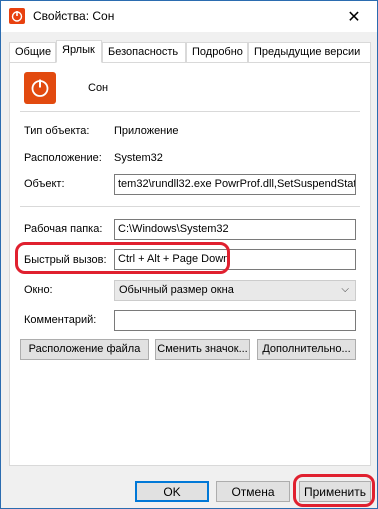 The height and width of the screenshot is (509, 378). What do you see at coordinates (38, 290) in the screenshot?
I see `window-mode-label: Окно:` at bounding box center [38, 290].